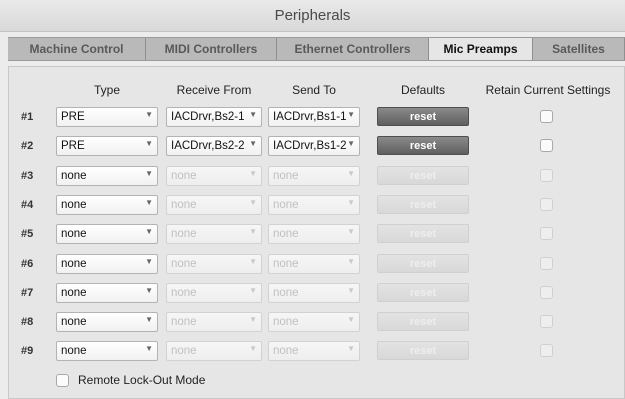 The height and width of the screenshot is (399, 625). I want to click on receive-from-value: IACDrvr,Bs2-2, so click(208, 146).